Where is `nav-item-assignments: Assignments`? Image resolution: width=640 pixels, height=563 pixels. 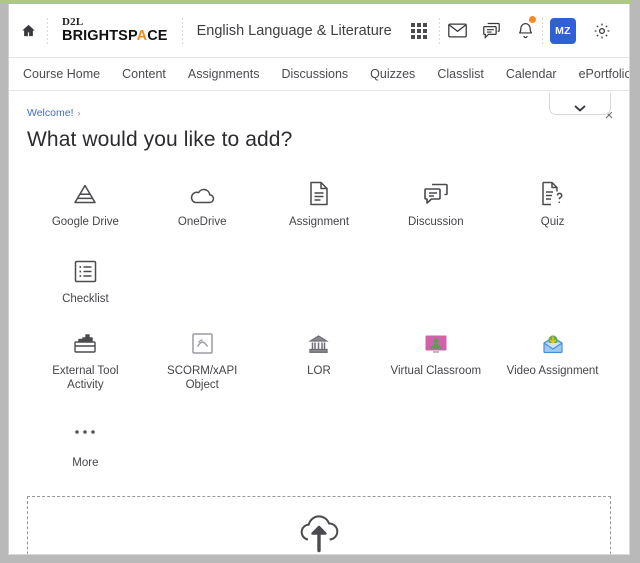 nav-item-assignments: Assignments is located at coordinates (224, 74).